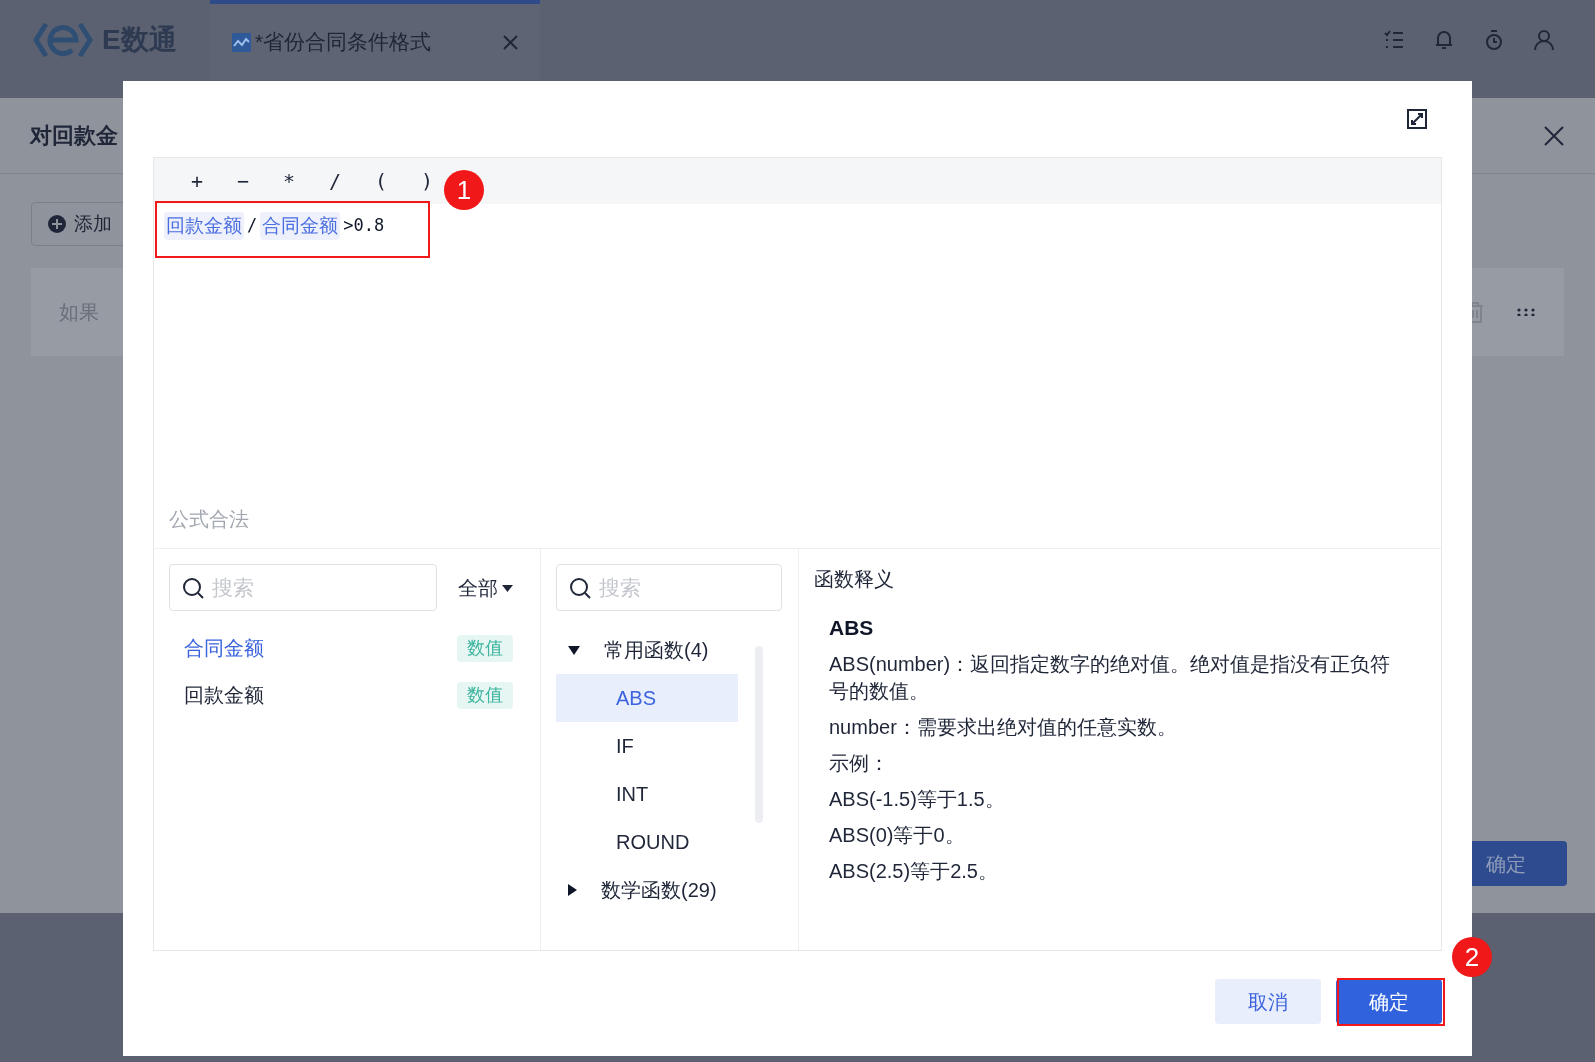  I want to click on operator-button: /, so click(335, 181).